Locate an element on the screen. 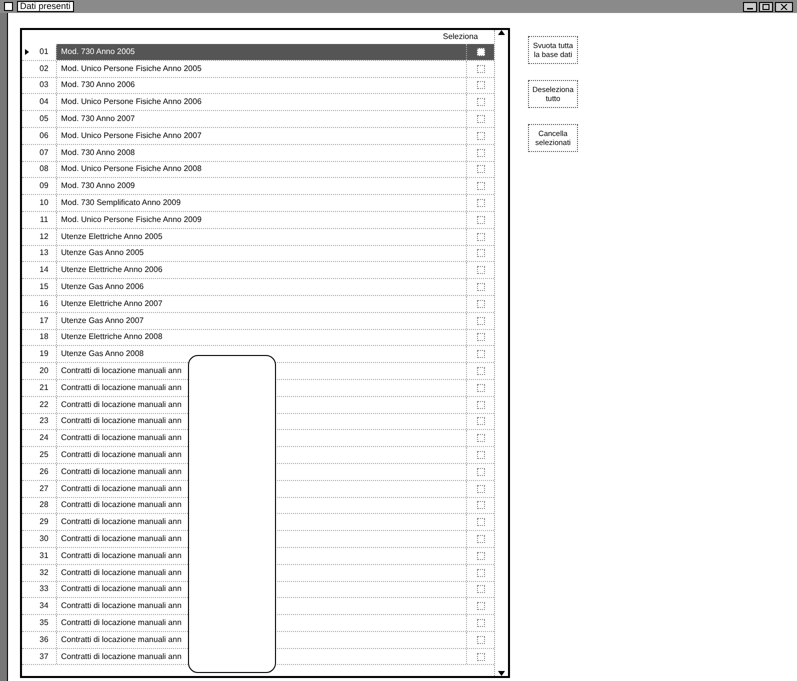  row-number: 35 is located at coordinates (44, 622).